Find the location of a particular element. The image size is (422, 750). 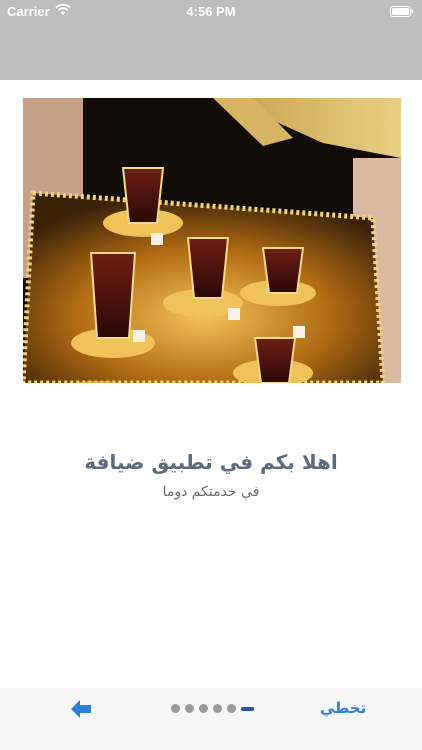

skip-button: تخطي is located at coordinates (343, 708).